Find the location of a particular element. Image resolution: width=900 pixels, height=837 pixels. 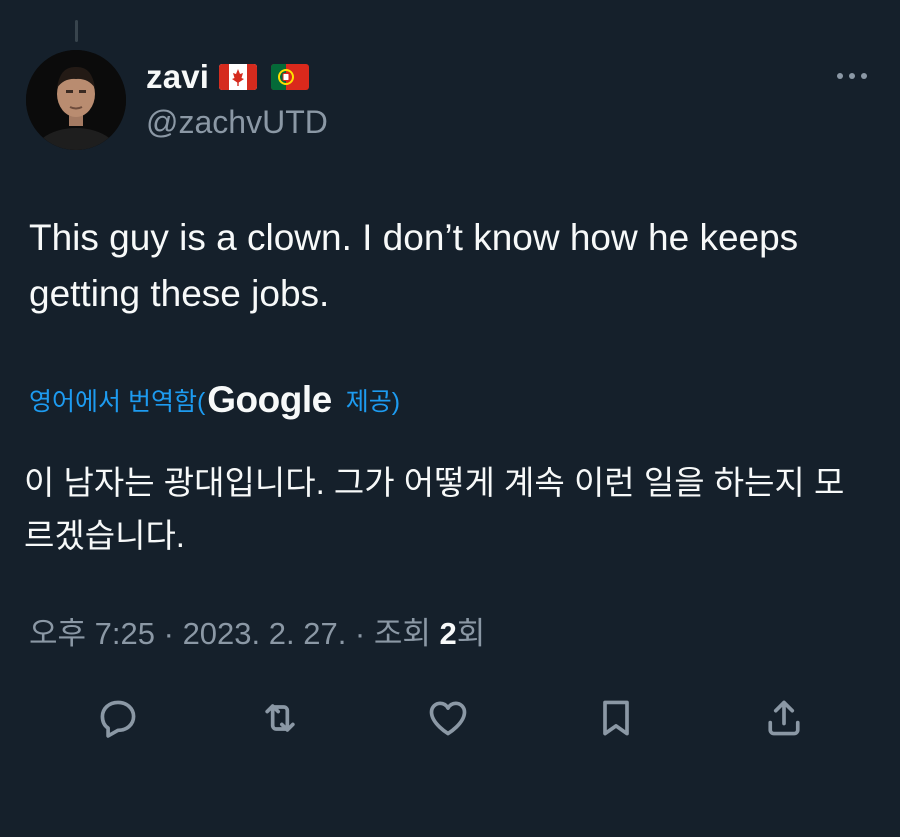

author-info: zavi @zachvUTD is located at coordinates (237, 97).